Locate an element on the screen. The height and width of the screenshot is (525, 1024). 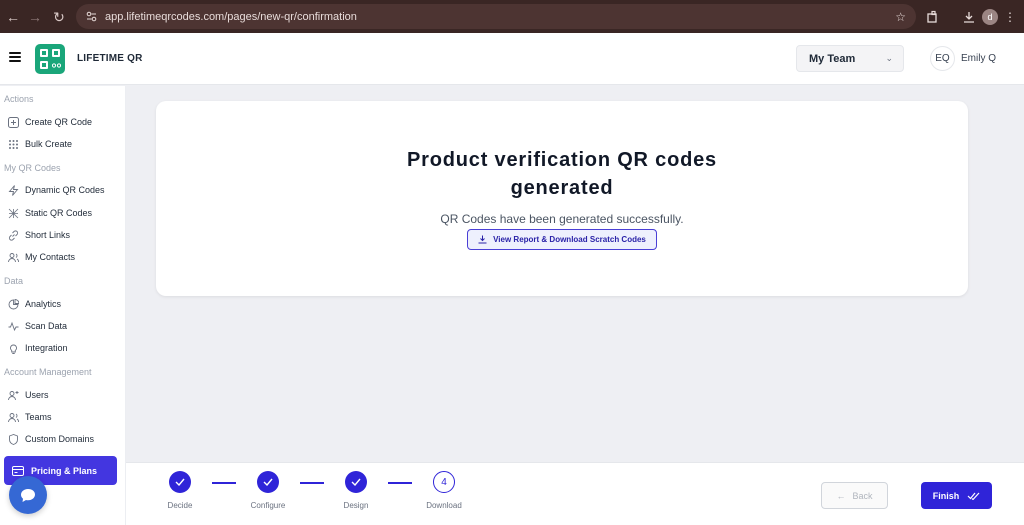
chat-button is located at coordinates (28, 495).